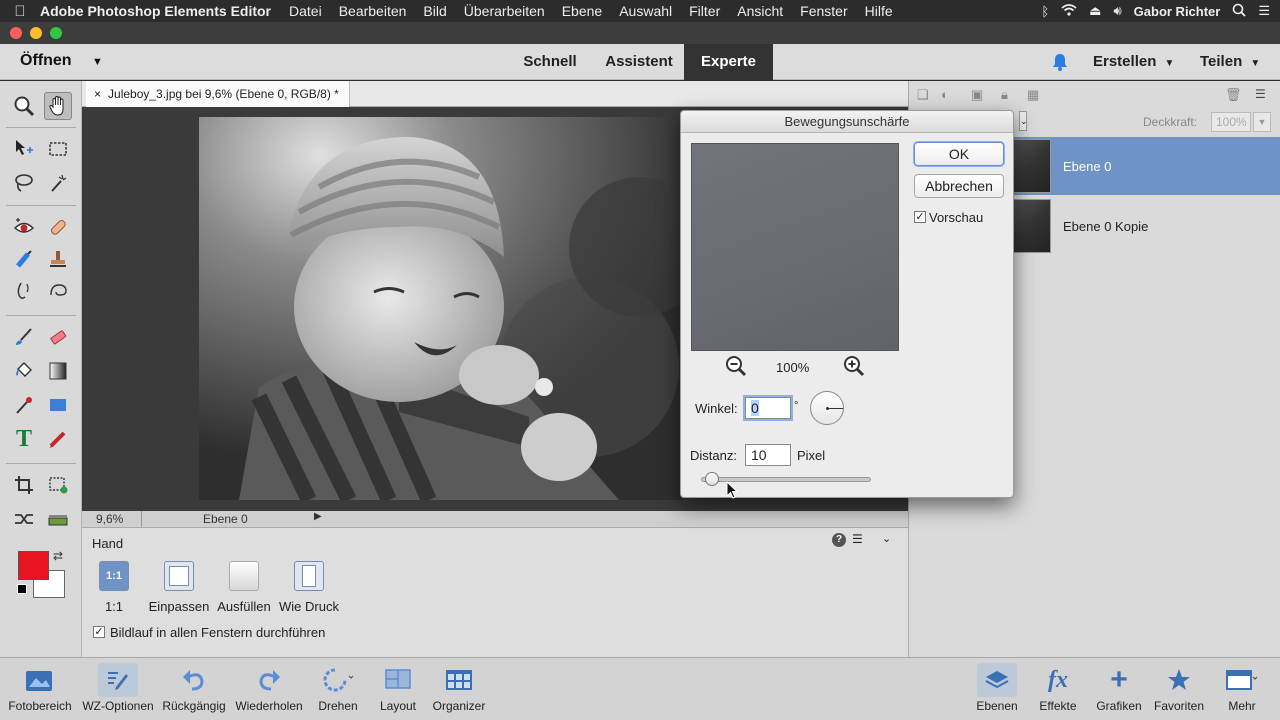  Describe the element at coordinates (827, 408) in the screenshot. I see `angle-dial` at that location.